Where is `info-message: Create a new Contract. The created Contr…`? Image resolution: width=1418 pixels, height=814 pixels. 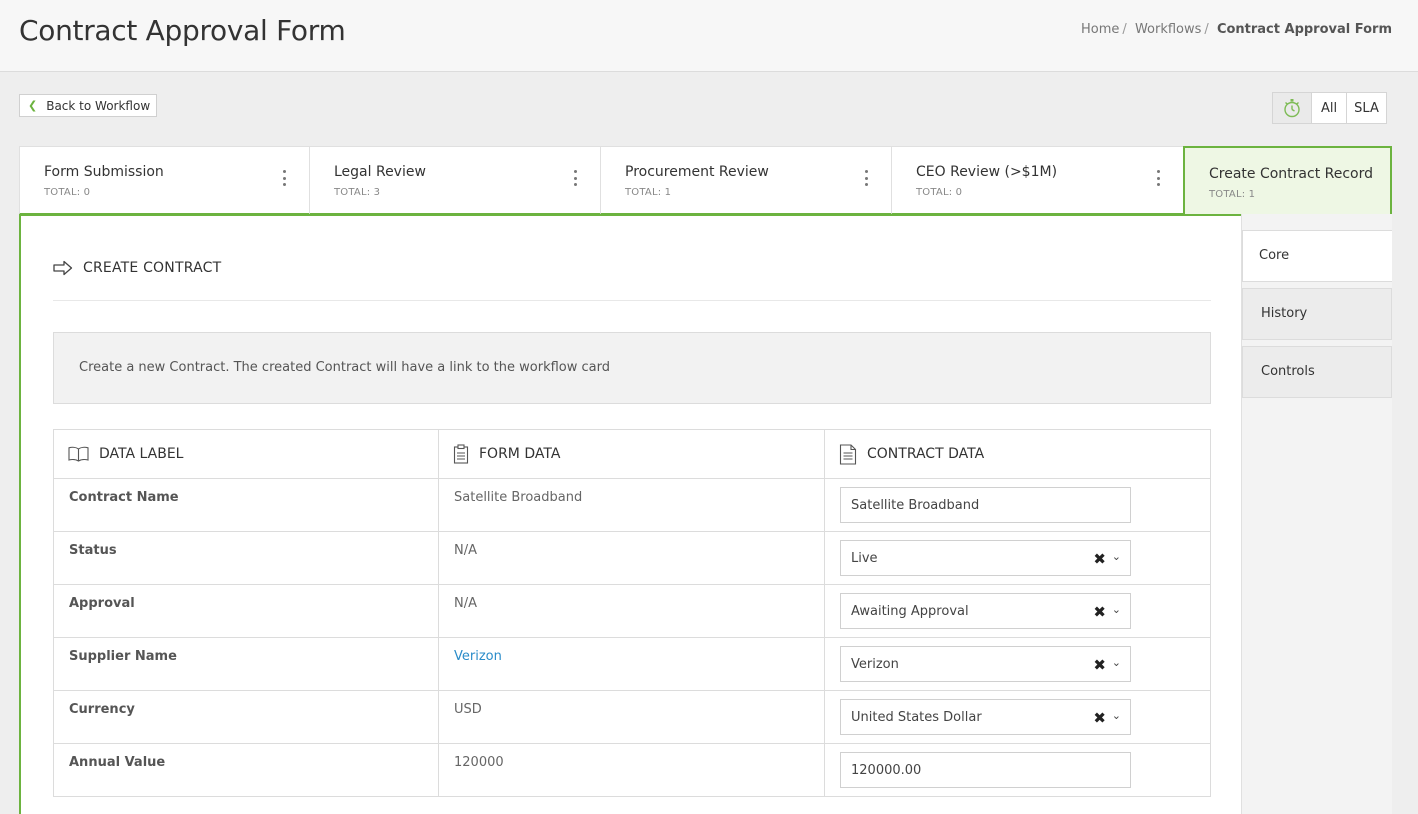 info-message: Create a new Contract. The created Contr… is located at coordinates (632, 368).